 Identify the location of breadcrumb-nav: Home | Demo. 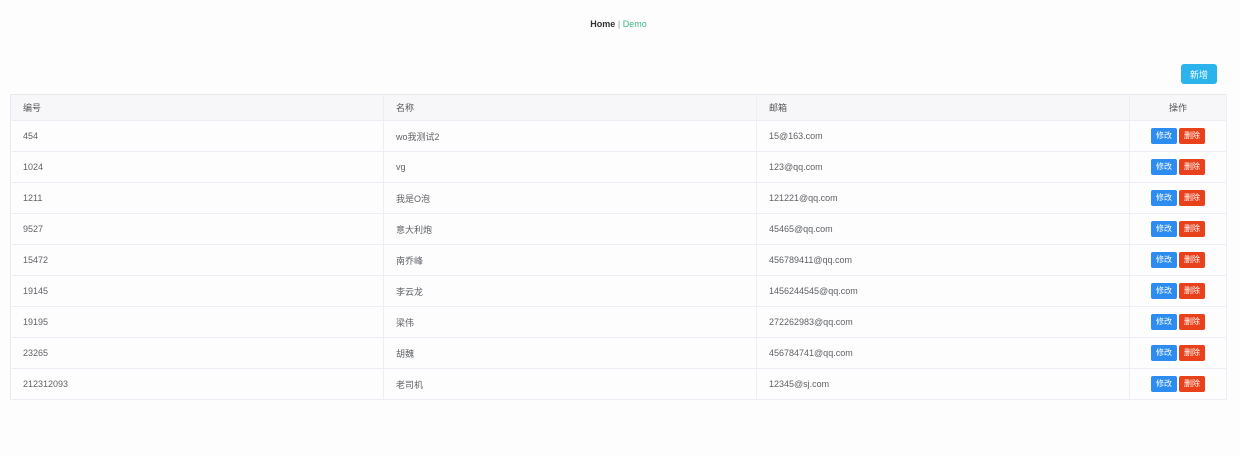
(618, 24).